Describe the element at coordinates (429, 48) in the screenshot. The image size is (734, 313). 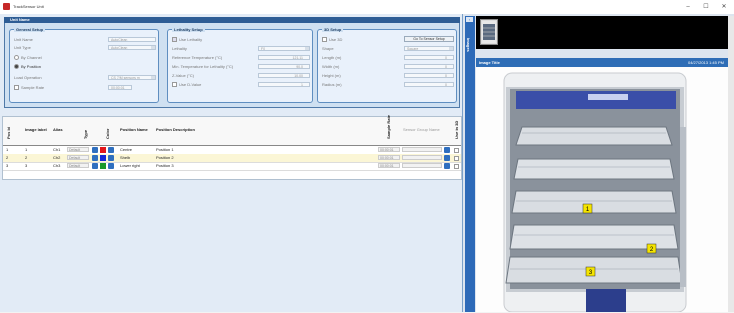
I see `shape-dropdown: Square` at that location.